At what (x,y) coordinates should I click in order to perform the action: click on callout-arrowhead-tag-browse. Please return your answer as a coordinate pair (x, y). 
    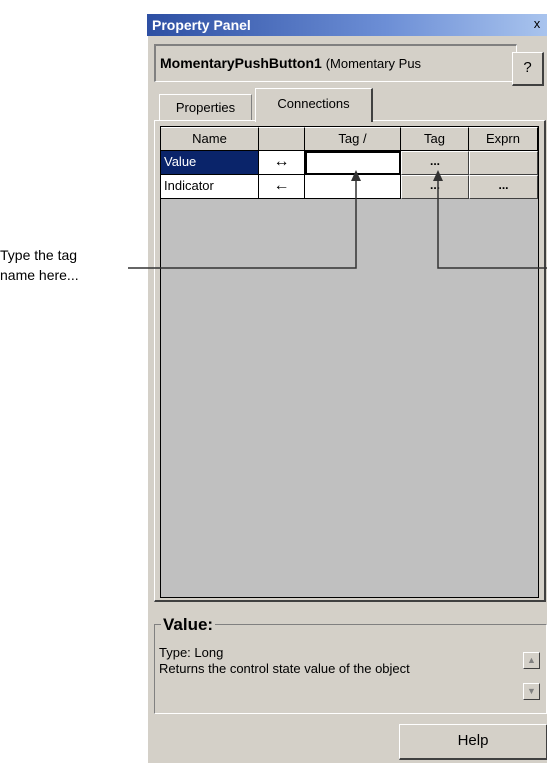
    Looking at the image, I should click on (438, 175).